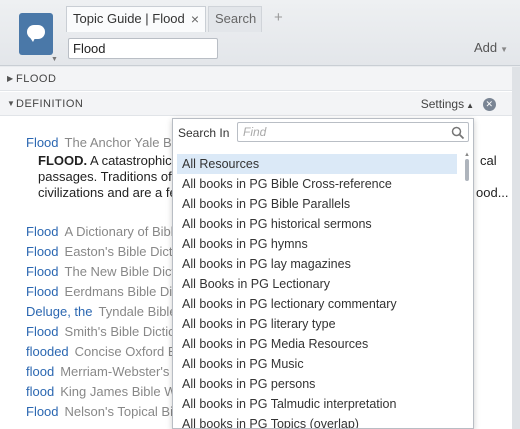  Describe the element at coordinates (129, 18) in the screenshot. I see `tab-topic-guide-label: Topic Guide | Flood` at that location.